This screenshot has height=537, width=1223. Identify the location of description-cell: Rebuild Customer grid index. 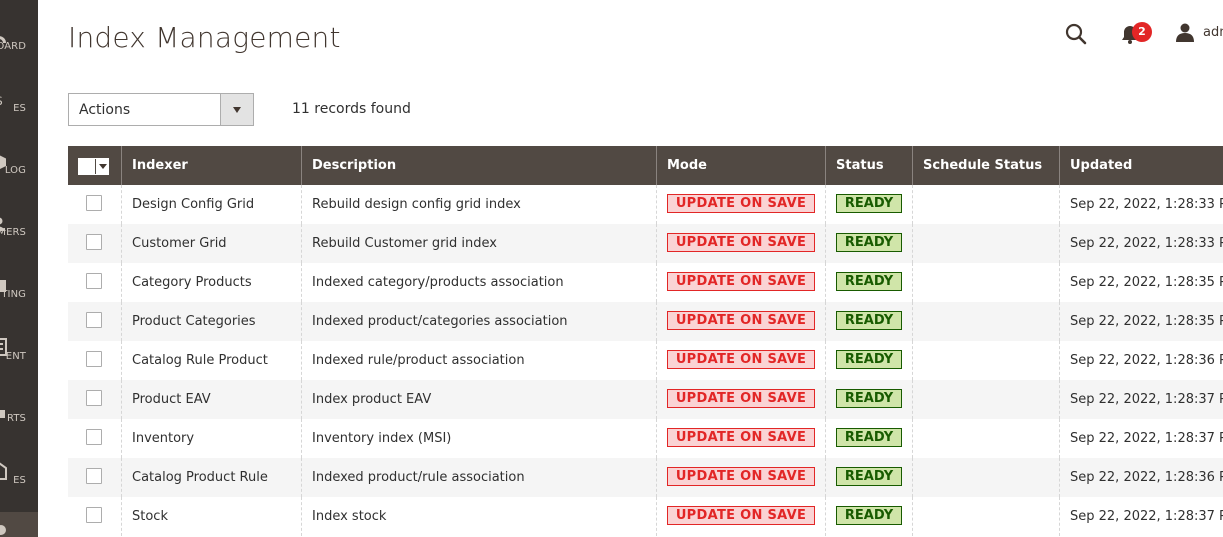
(479, 243).